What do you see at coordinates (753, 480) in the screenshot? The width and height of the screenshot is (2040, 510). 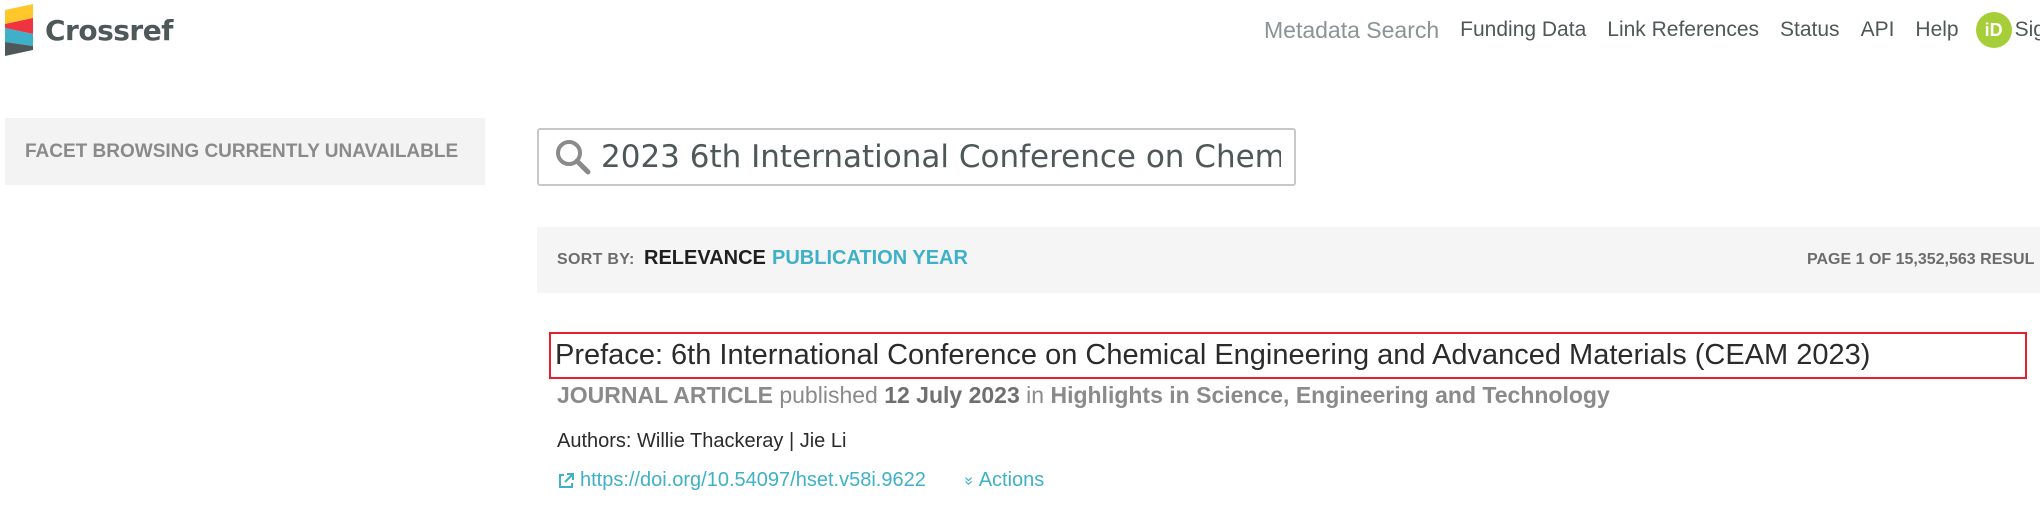 I see `doi-text: https://doi.org/10.54097/hset.v58i.9622` at bounding box center [753, 480].